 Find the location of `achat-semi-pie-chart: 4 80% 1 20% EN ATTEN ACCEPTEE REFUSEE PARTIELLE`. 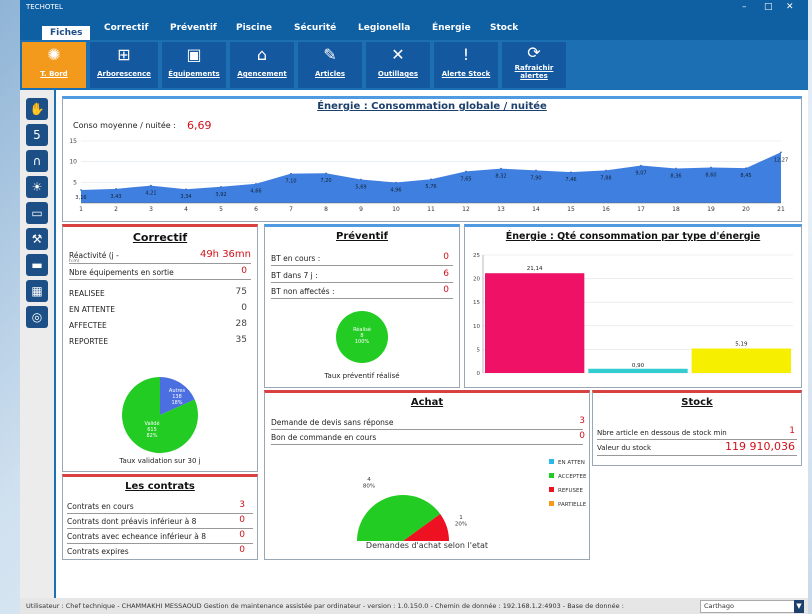

achat-semi-pie-chart: 4 80% 1 20% EN ATTEN ACCEPTEE REFUSEE PARTIELLE is located at coordinates (472, 500).